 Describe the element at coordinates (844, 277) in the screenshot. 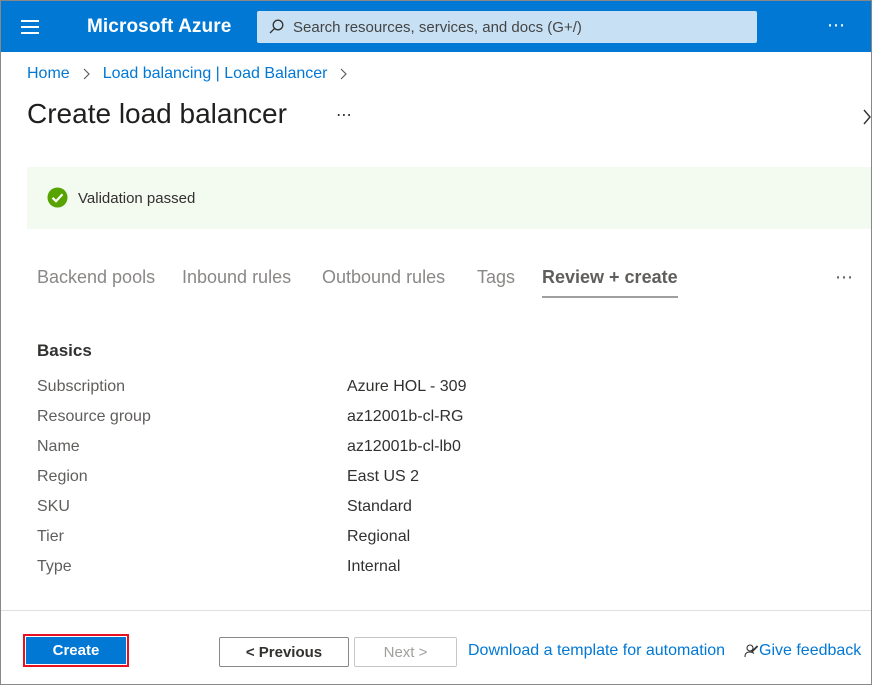

I see `tabs-more-icon: ⋯` at that location.